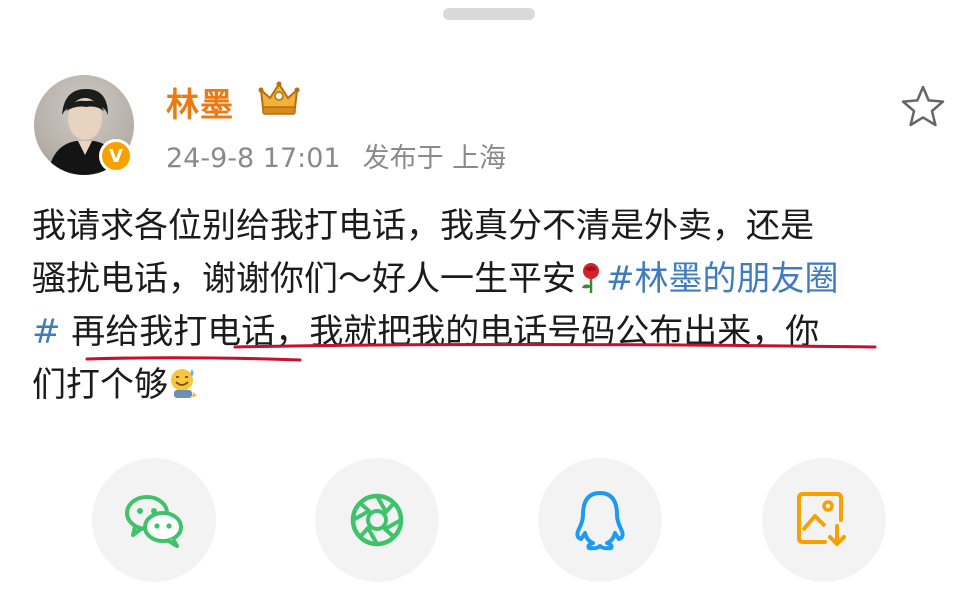 The width and height of the screenshot is (972, 614). Describe the element at coordinates (304, 279) in the screenshot. I see `post-text: 骚扰电话，谢谢你们～好人一生平安` at that location.